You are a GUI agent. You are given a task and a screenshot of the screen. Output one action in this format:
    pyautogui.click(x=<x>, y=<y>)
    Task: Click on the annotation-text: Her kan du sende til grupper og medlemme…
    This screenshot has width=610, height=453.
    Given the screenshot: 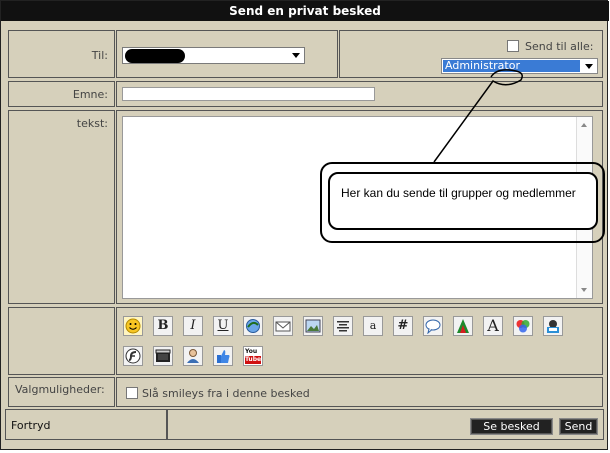 What is the action you would take?
    pyautogui.click(x=458, y=193)
    